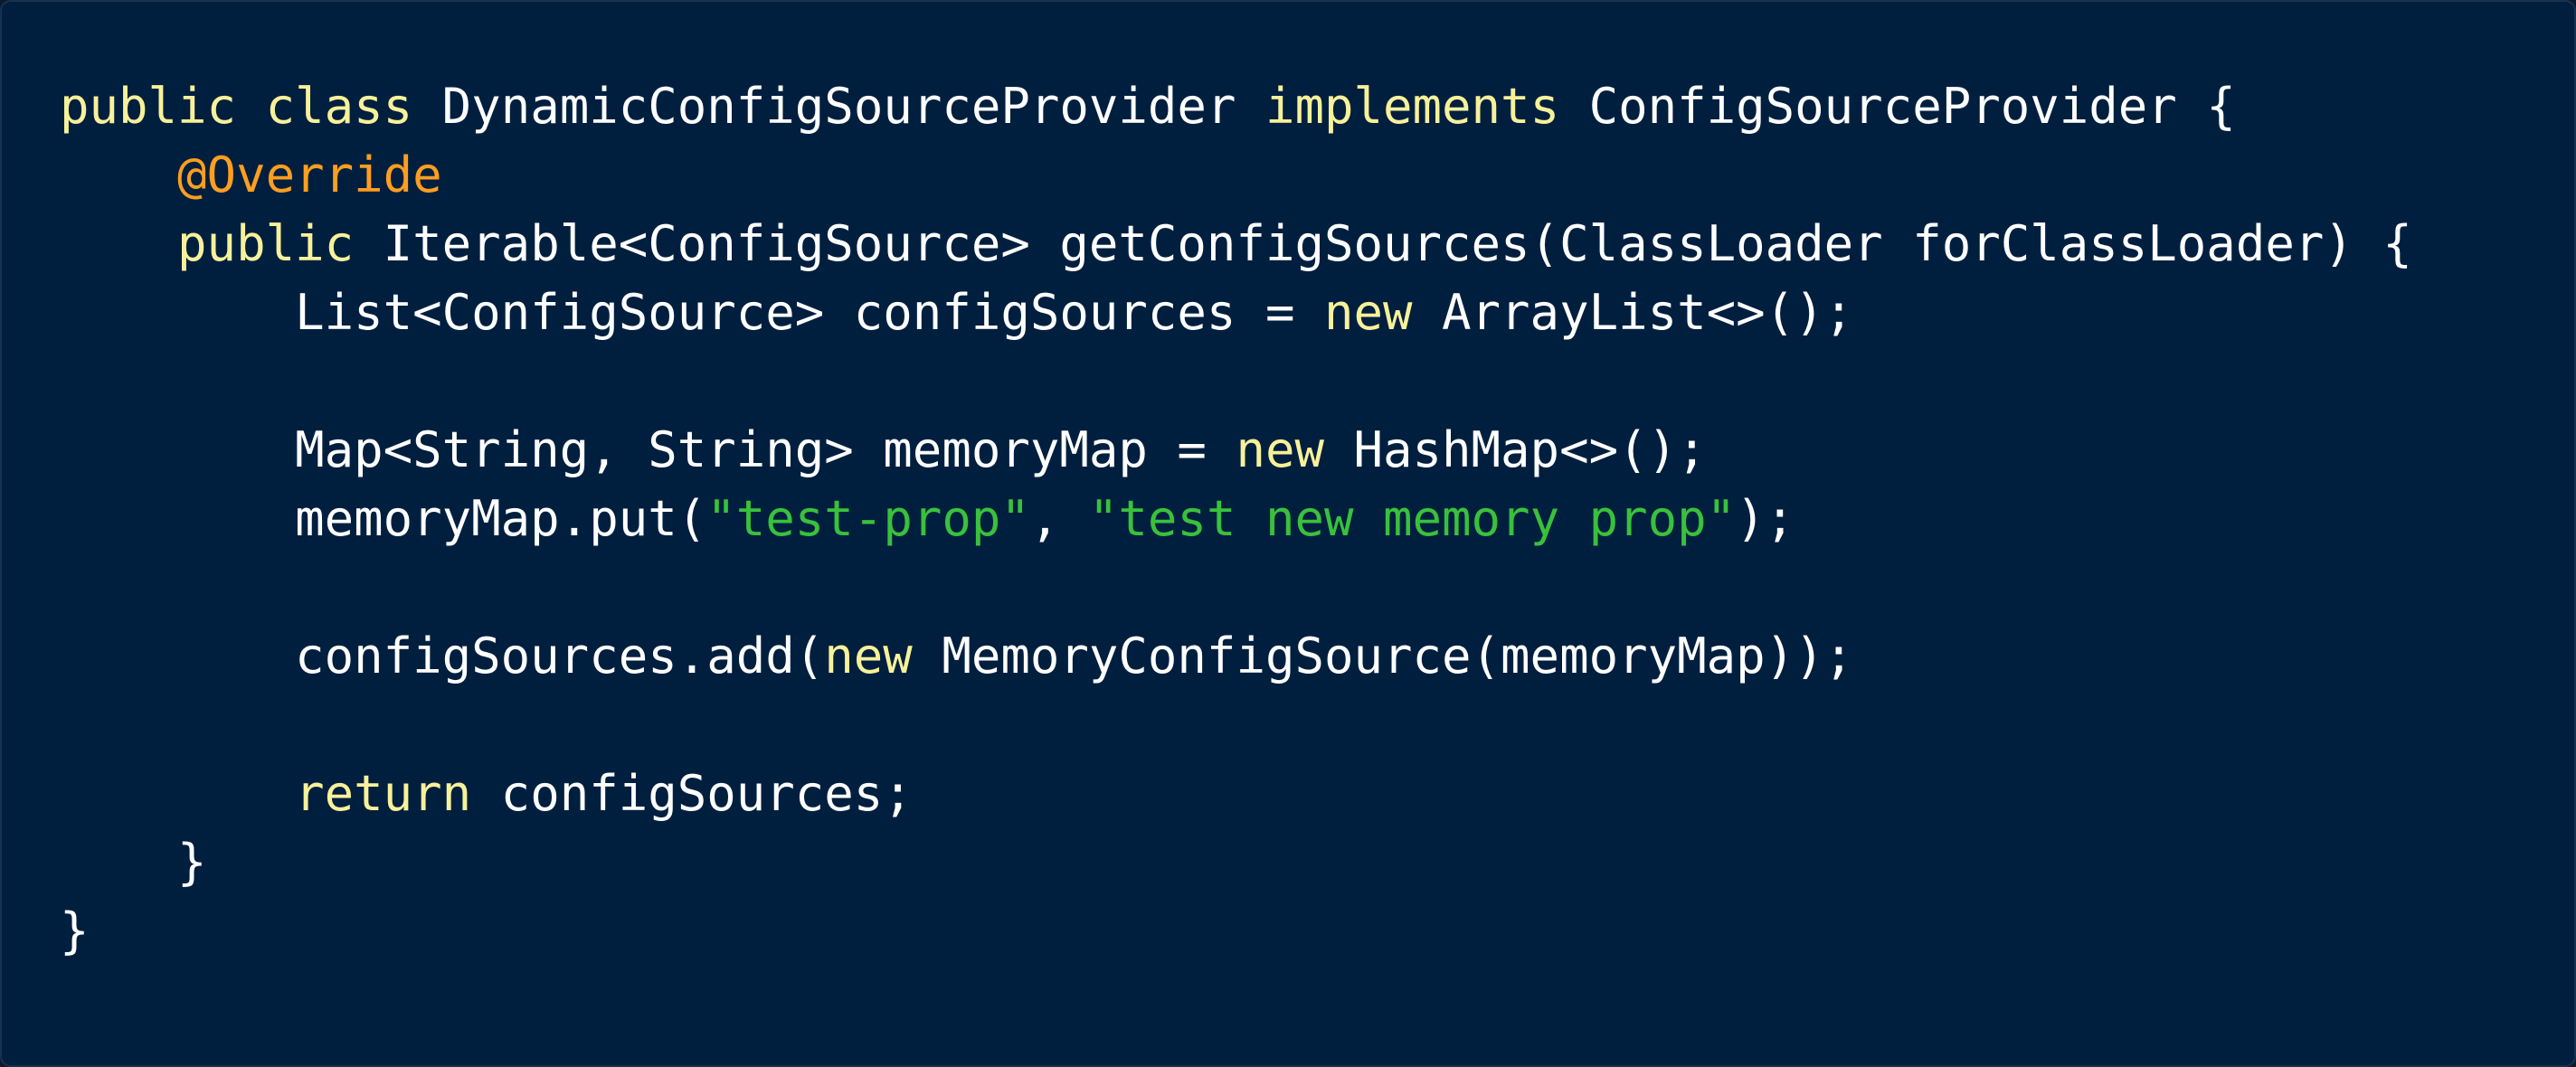 This screenshot has width=2576, height=1067. What do you see at coordinates (309, 174) in the screenshot?
I see `annotation-token: @Override` at bounding box center [309, 174].